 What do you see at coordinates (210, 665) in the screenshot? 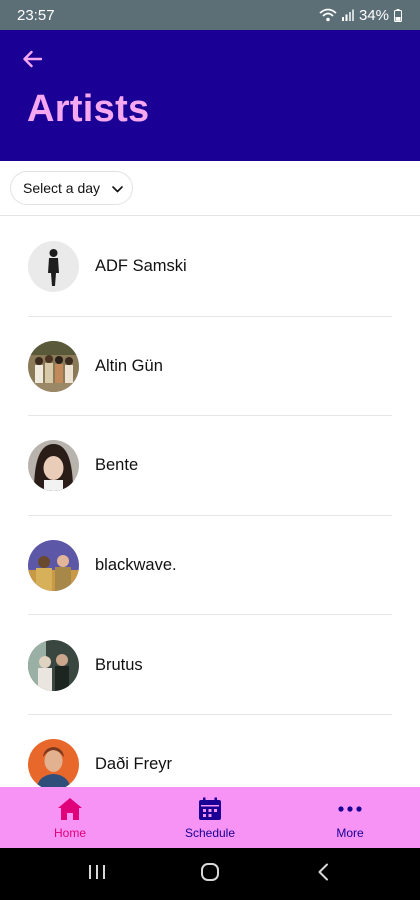
I see `artist-list-item: Brutus` at bounding box center [210, 665].